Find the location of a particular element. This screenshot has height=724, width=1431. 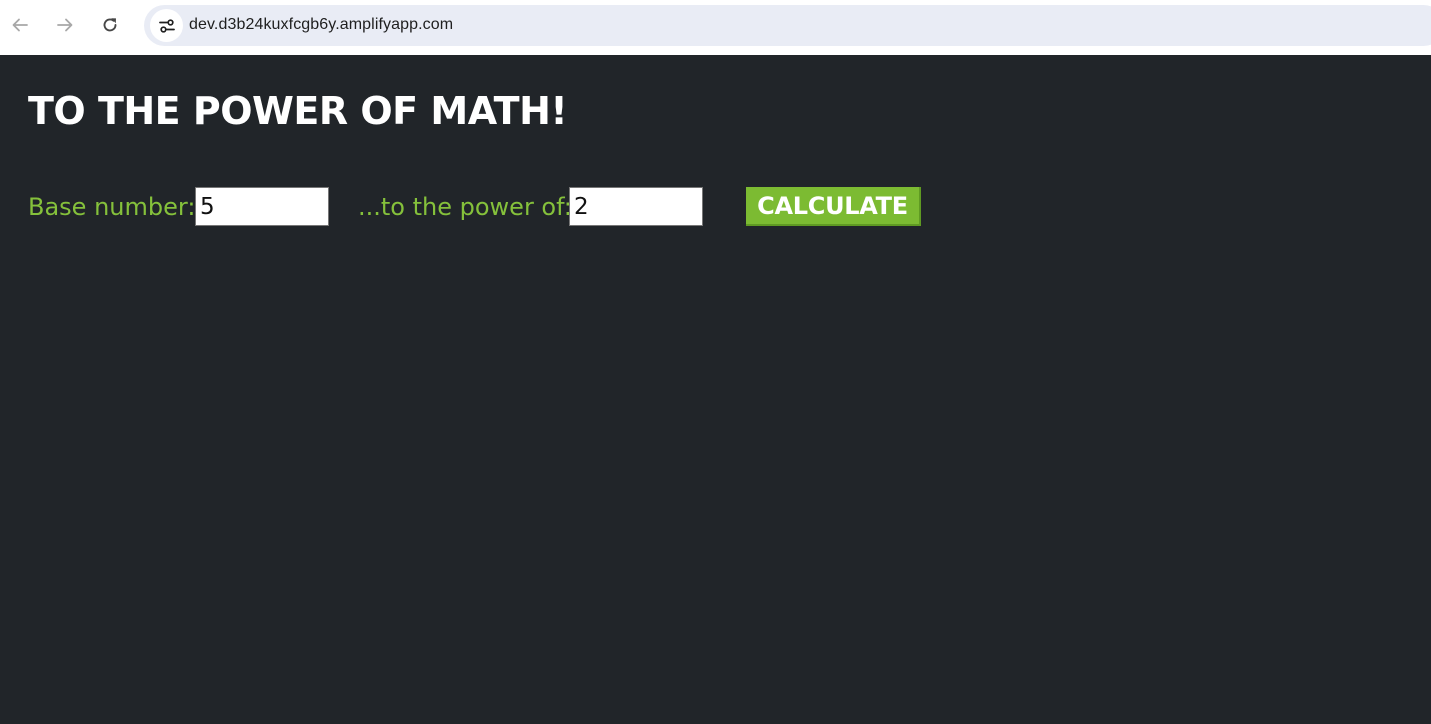

browser-toolbar: dev.d3b24kuxfcgb6y.amplifyapp.com is located at coordinates (715, 27).